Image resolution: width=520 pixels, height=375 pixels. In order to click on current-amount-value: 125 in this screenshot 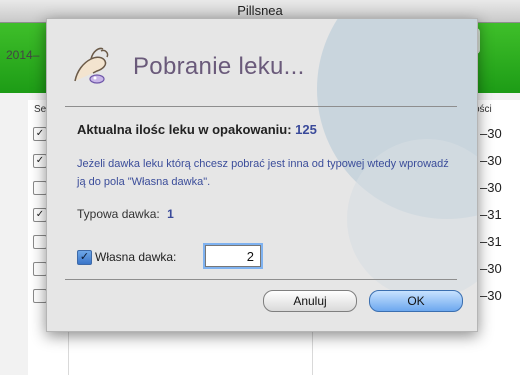, I will do `click(306, 129)`.